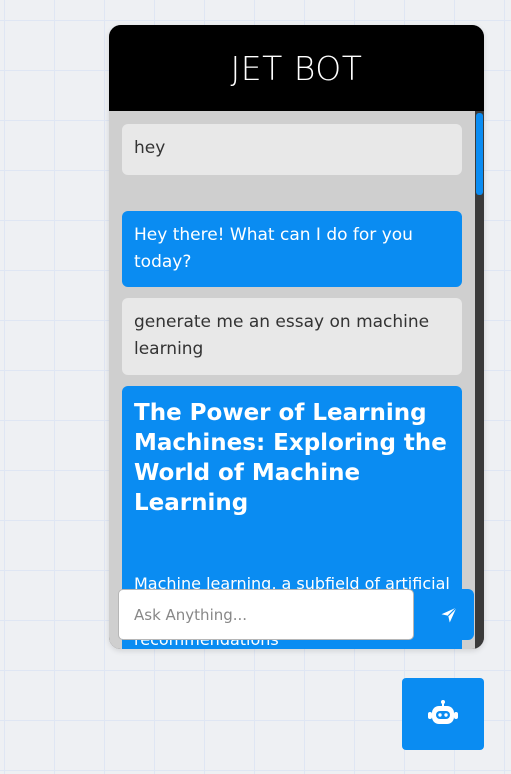 The width and height of the screenshot is (511, 774). What do you see at coordinates (266, 614) in the screenshot?
I see `chat-input` at bounding box center [266, 614].